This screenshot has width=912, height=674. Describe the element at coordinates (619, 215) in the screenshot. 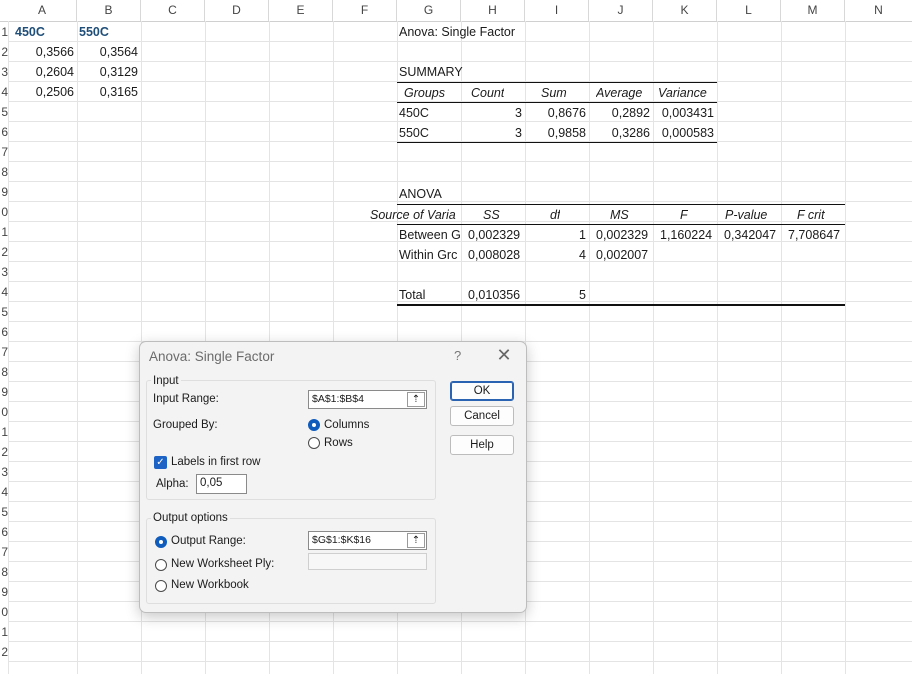

I see `anova-header-ms: MS` at that location.